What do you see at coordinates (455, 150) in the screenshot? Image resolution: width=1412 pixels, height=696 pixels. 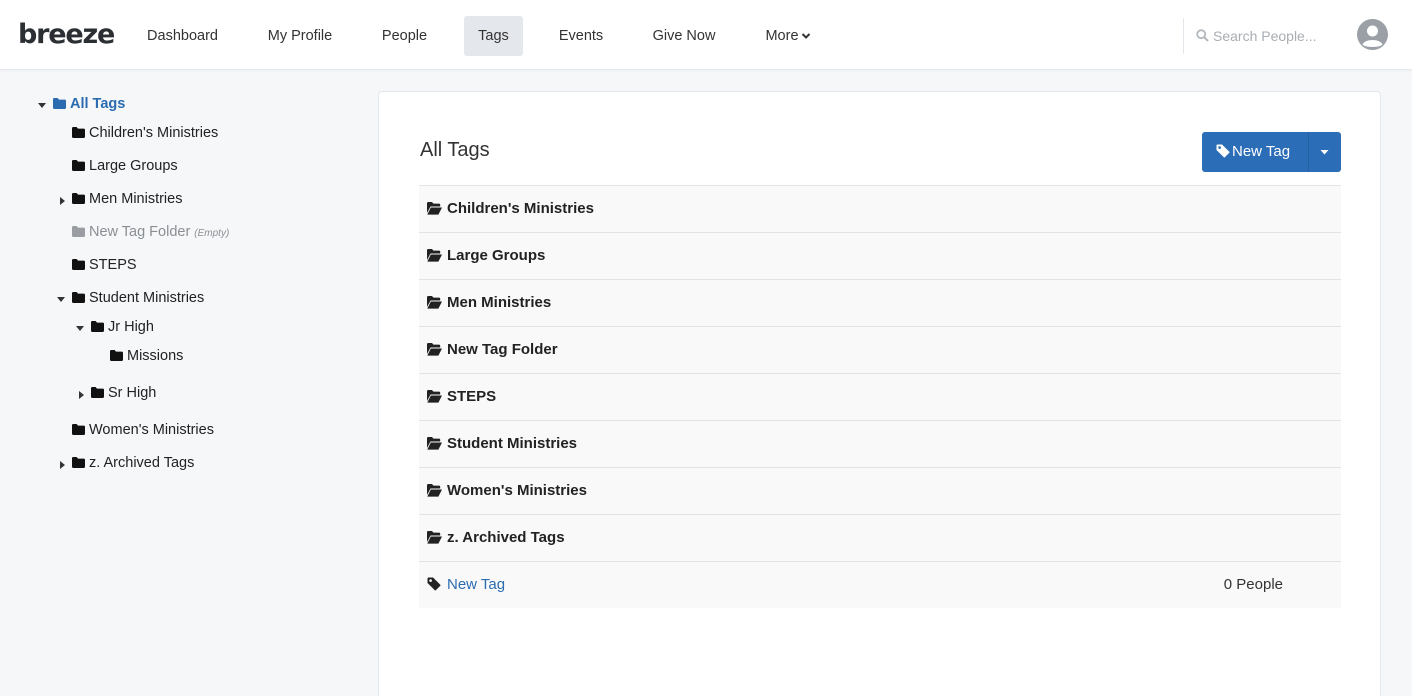 I see `page-title: All Tags` at bounding box center [455, 150].